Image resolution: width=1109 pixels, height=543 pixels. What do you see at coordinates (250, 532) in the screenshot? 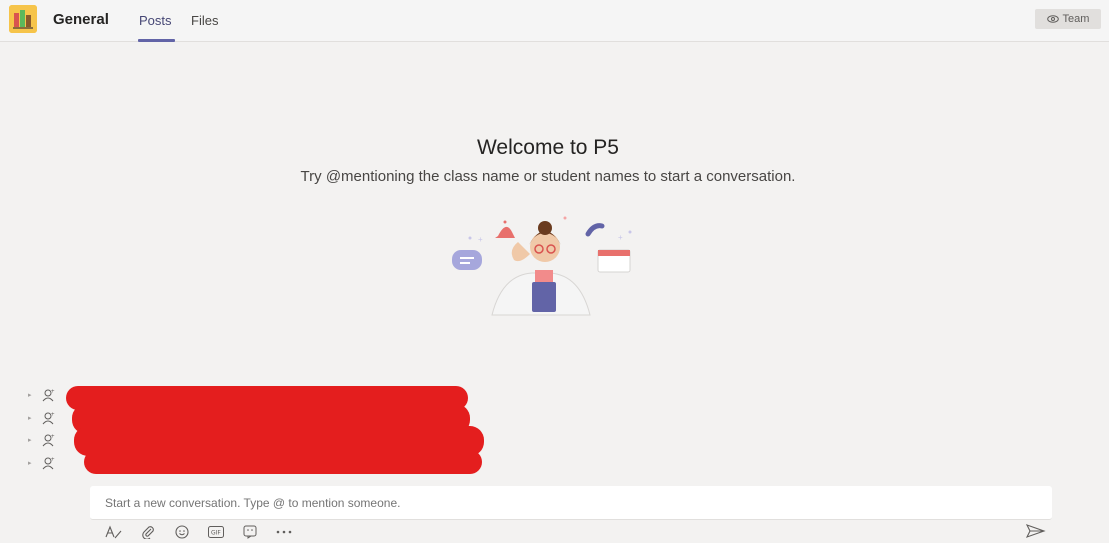
I see `sticker-icon` at bounding box center [250, 532].